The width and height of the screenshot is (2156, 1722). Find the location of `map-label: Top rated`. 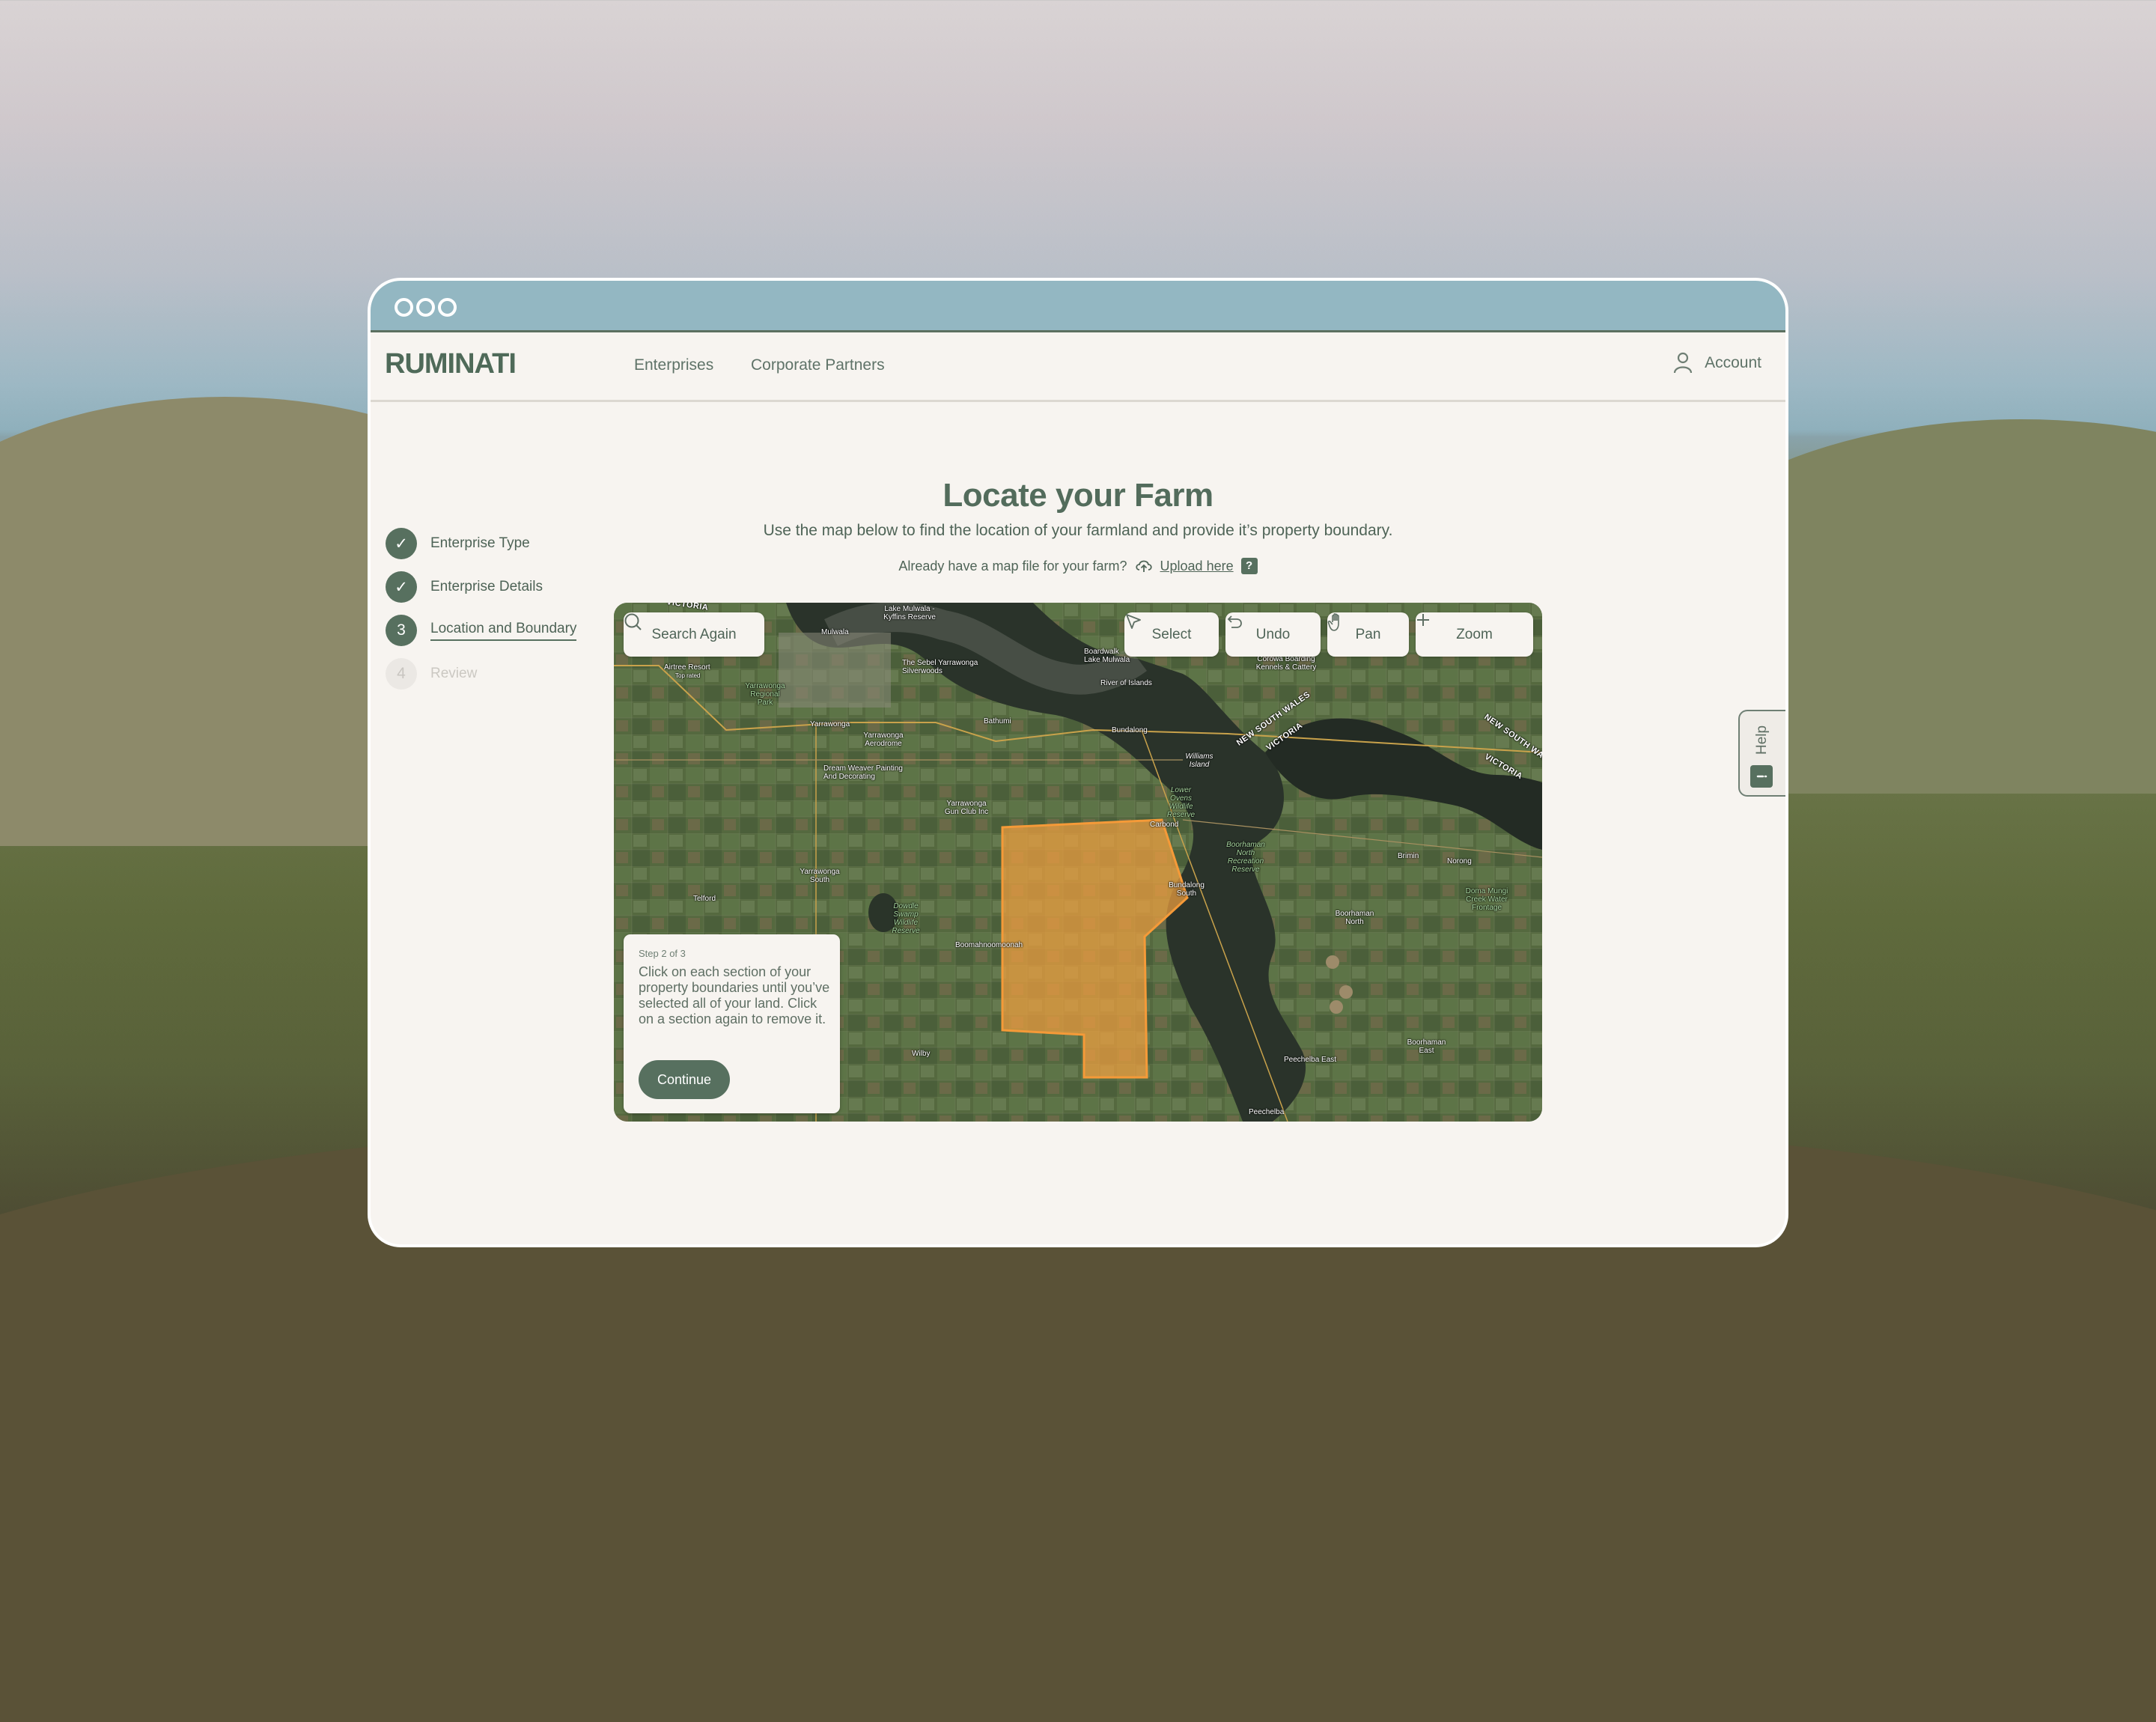

map-label: Top rated is located at coordinates (688, 675).